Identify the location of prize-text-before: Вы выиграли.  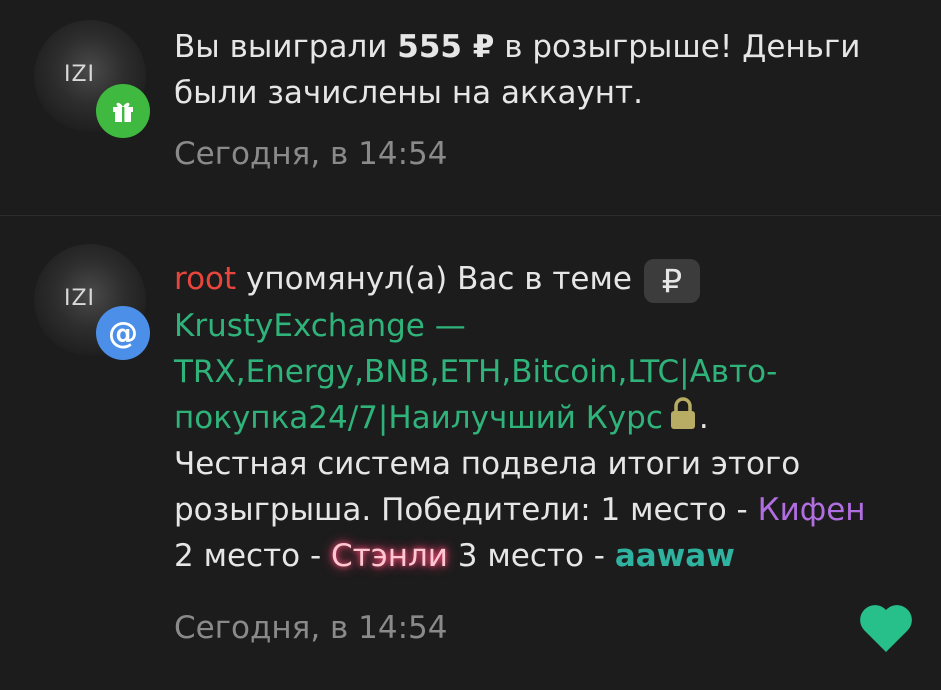
(286, 47).